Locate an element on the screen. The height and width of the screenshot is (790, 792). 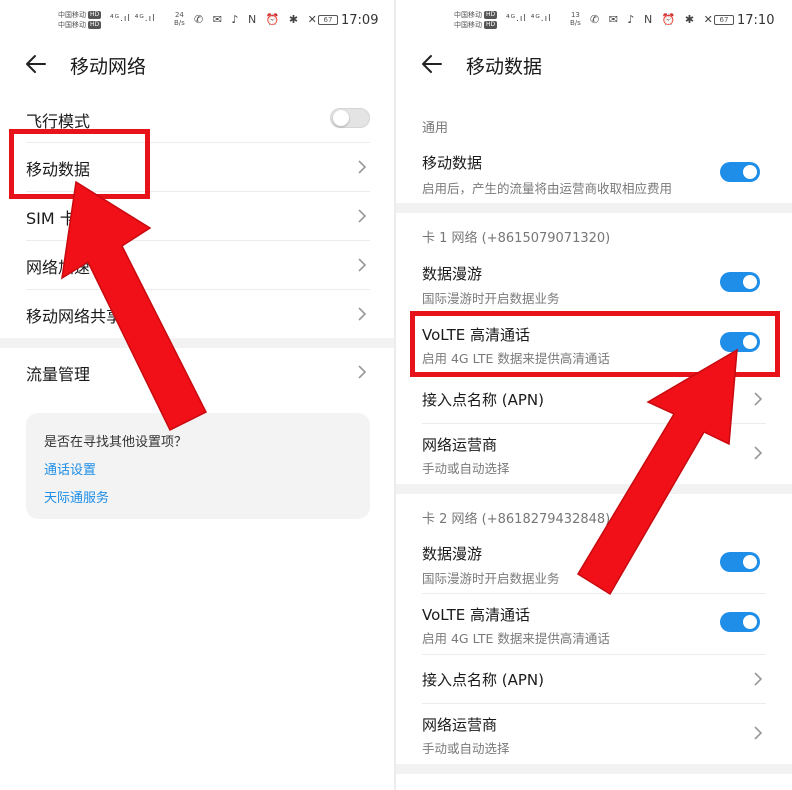
net-speed-value: 13 is located at coordinates (575, 15).